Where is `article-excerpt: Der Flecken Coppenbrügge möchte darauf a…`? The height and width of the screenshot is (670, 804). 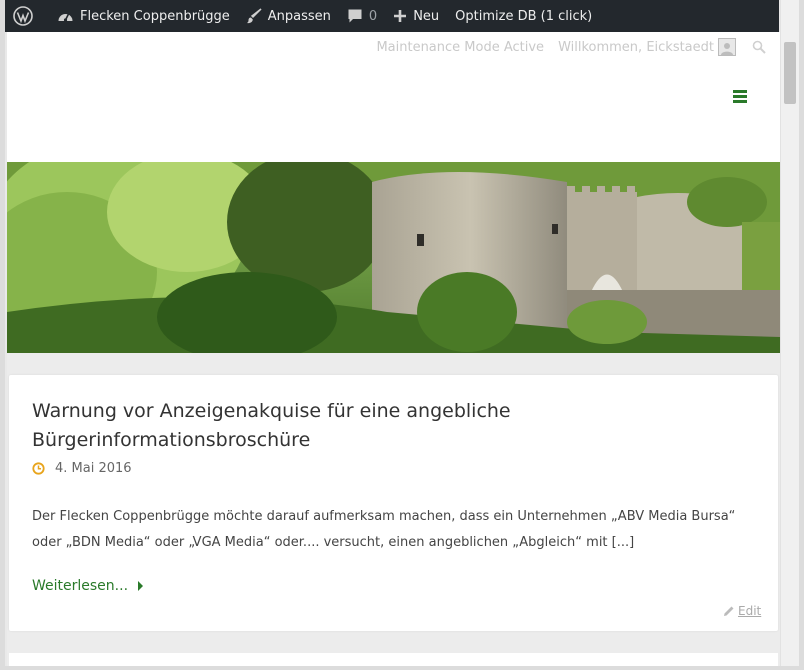 article-excerpt: Der Flecken Coppenbrügge möchte darauf a… is located at coordinates (384, 529).